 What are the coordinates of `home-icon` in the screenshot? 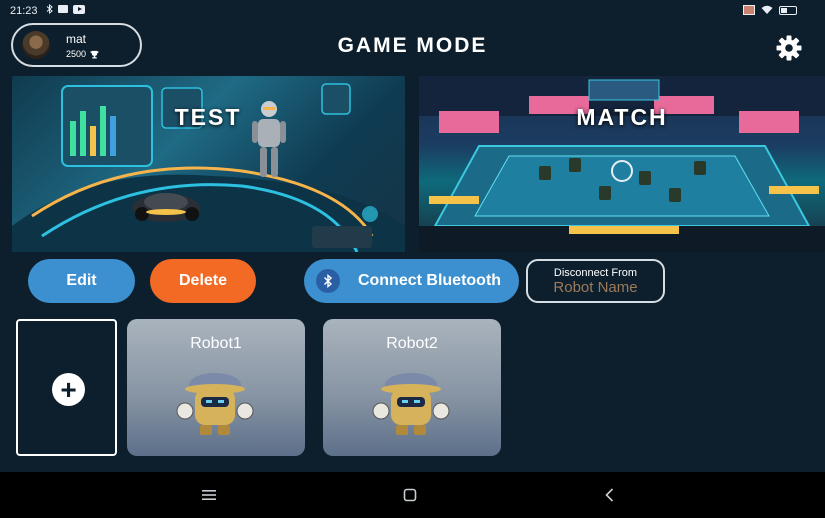 It's located at (410, 495).